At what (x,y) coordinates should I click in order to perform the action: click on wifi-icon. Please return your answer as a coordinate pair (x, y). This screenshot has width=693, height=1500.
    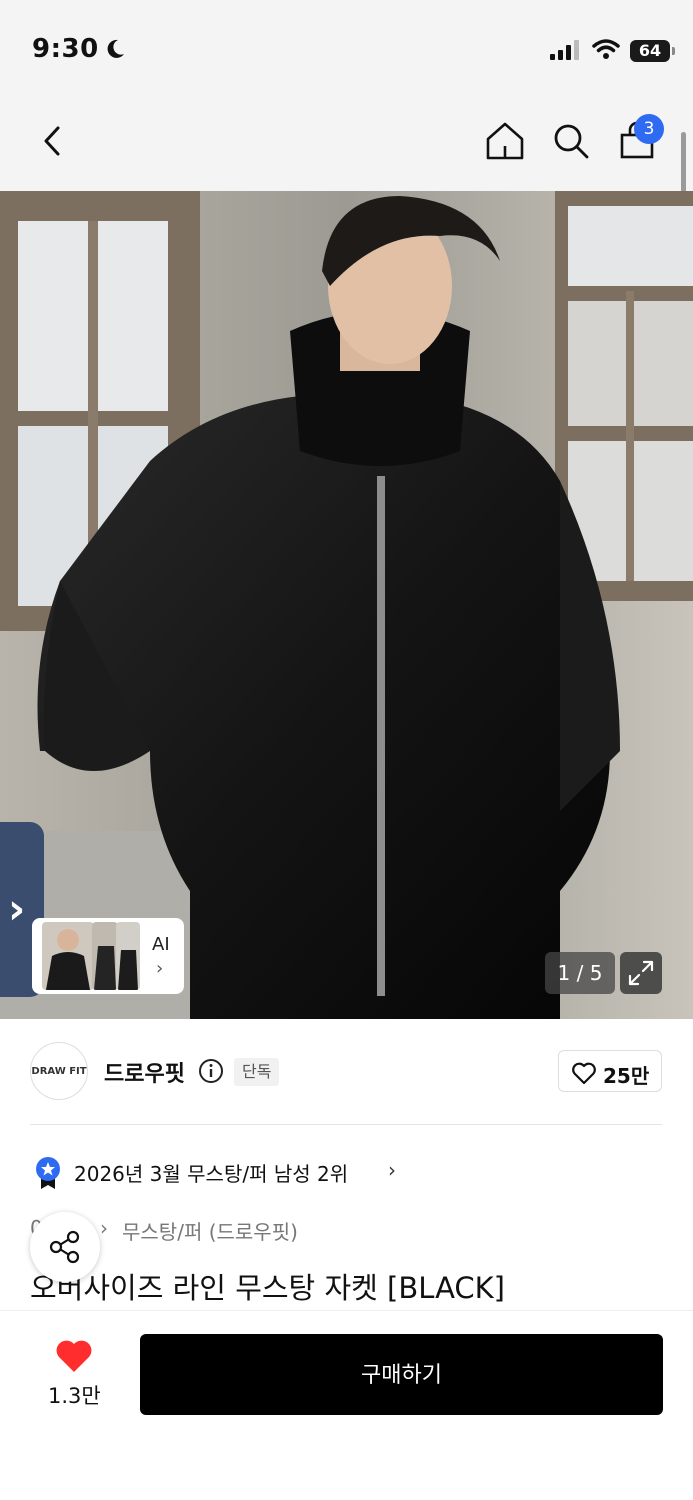
    Looking at the image, I should click on (606, 49).